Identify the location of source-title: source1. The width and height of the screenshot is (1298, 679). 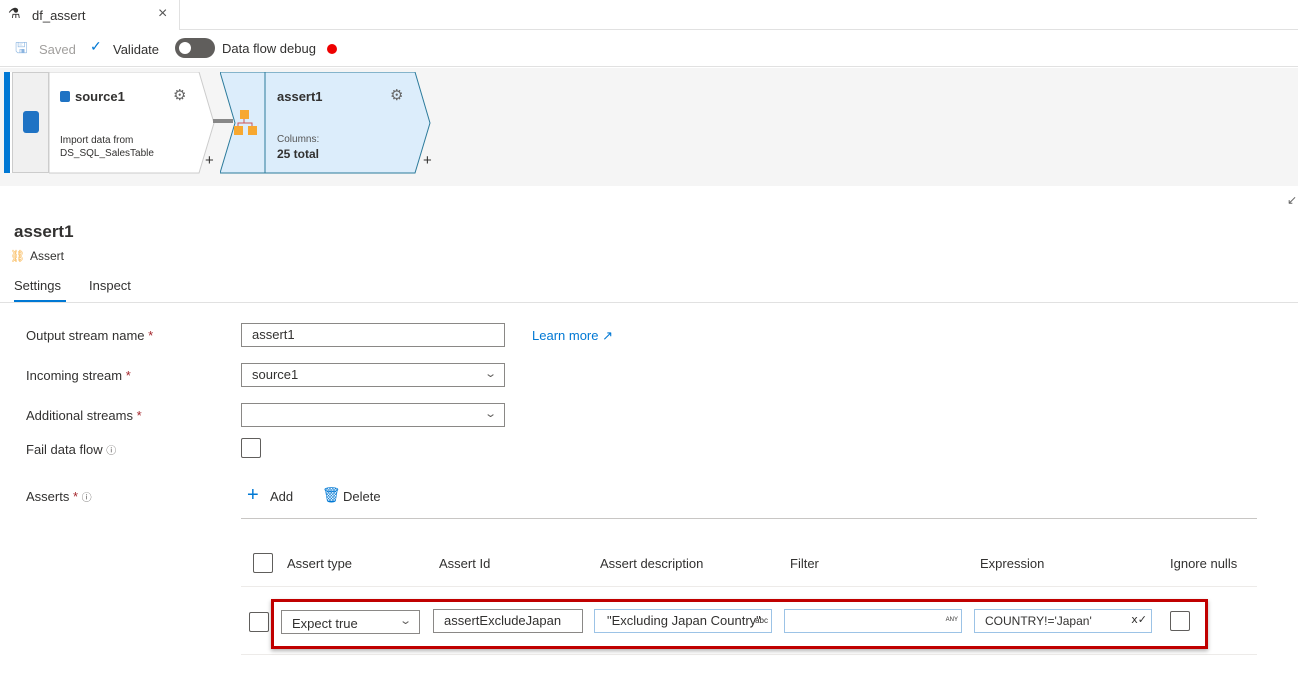
(100, 96).